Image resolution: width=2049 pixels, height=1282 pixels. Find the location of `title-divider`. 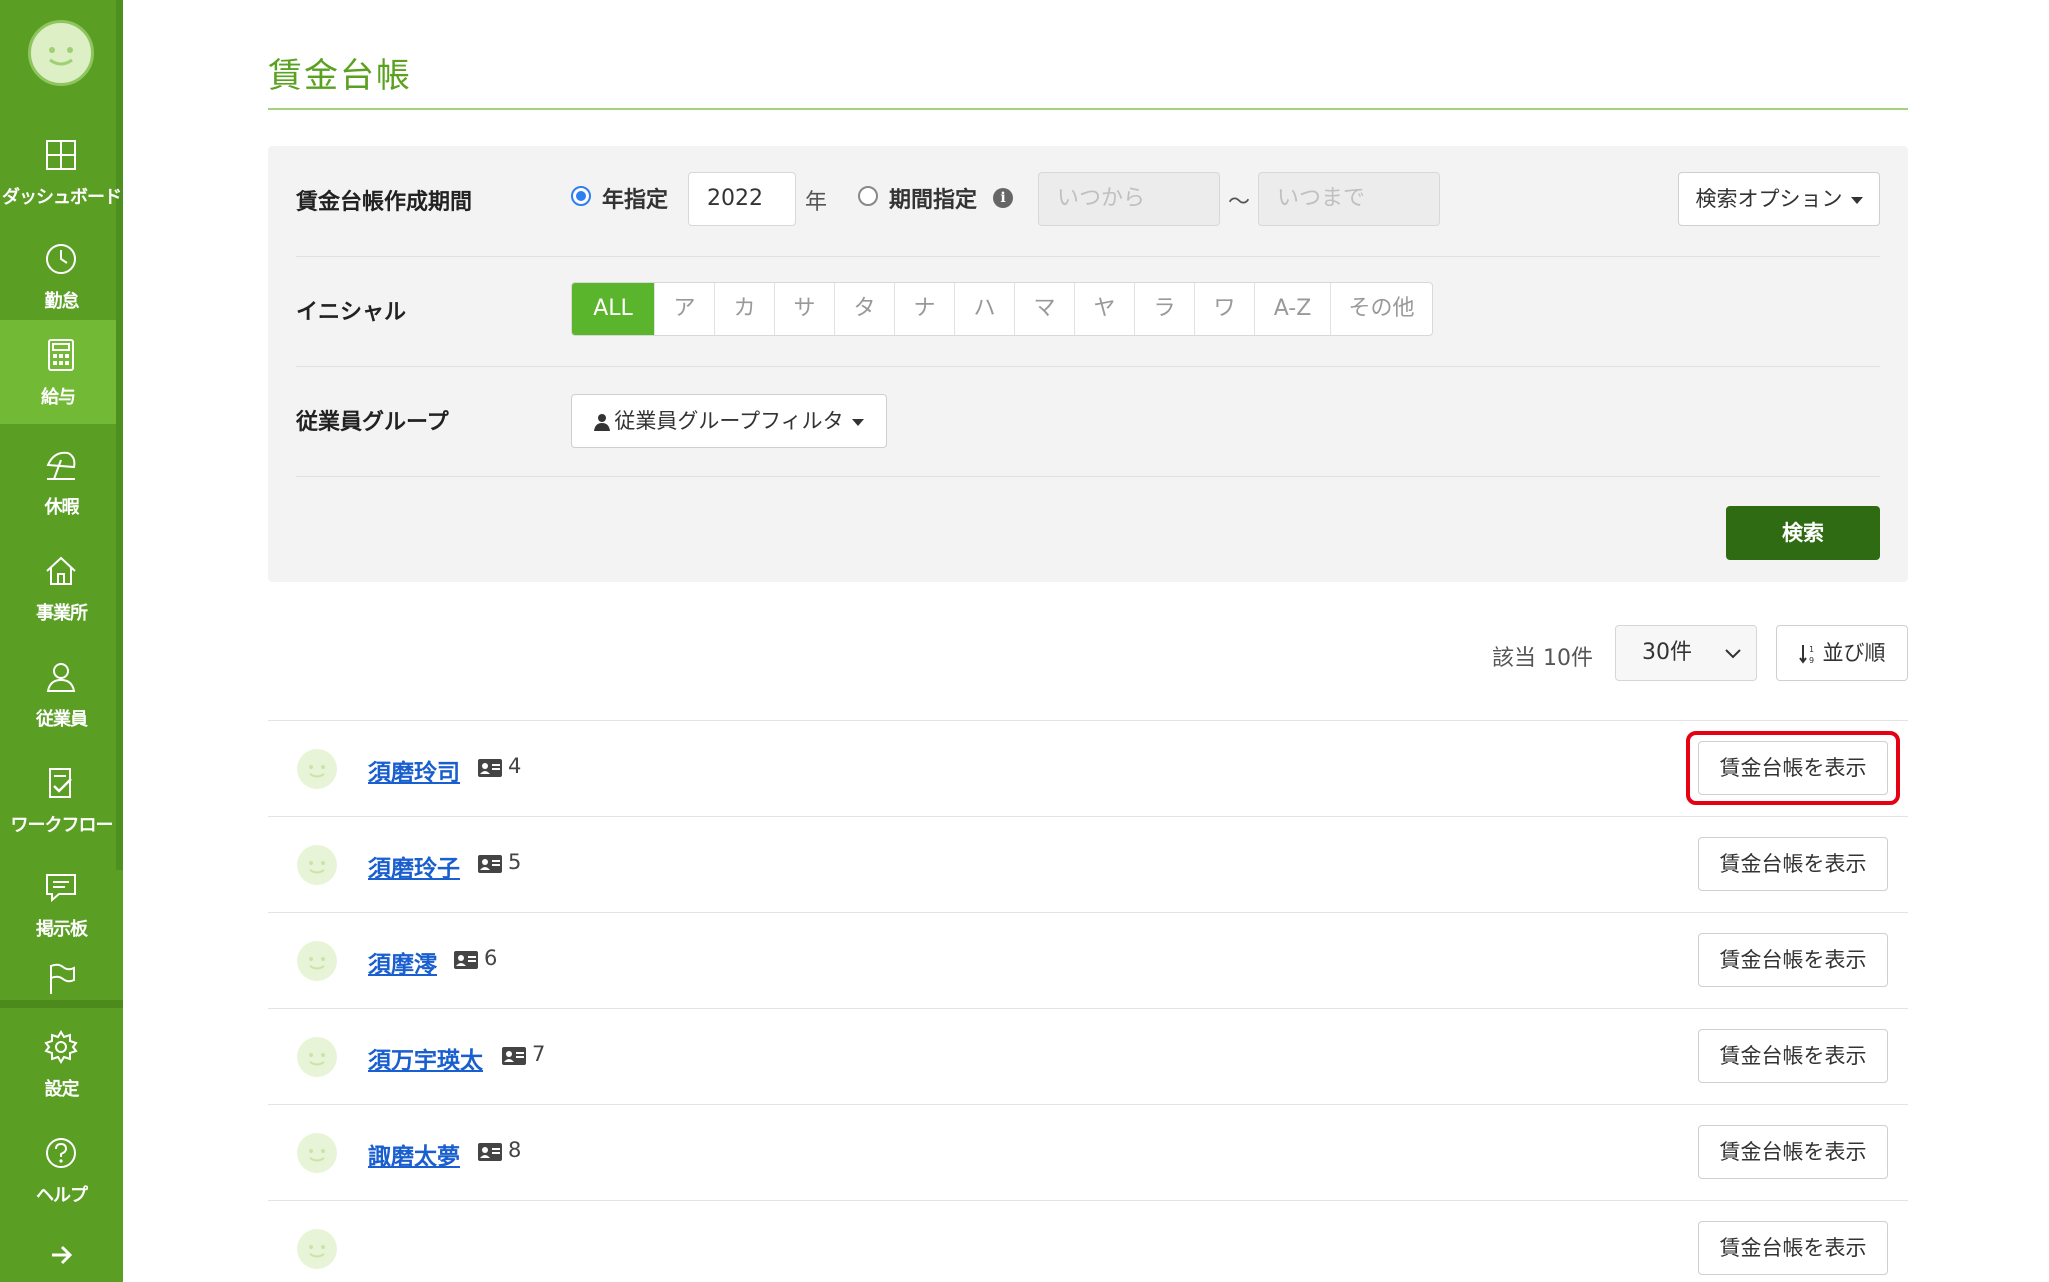

title-divider is located at coordinates (1088, 109).